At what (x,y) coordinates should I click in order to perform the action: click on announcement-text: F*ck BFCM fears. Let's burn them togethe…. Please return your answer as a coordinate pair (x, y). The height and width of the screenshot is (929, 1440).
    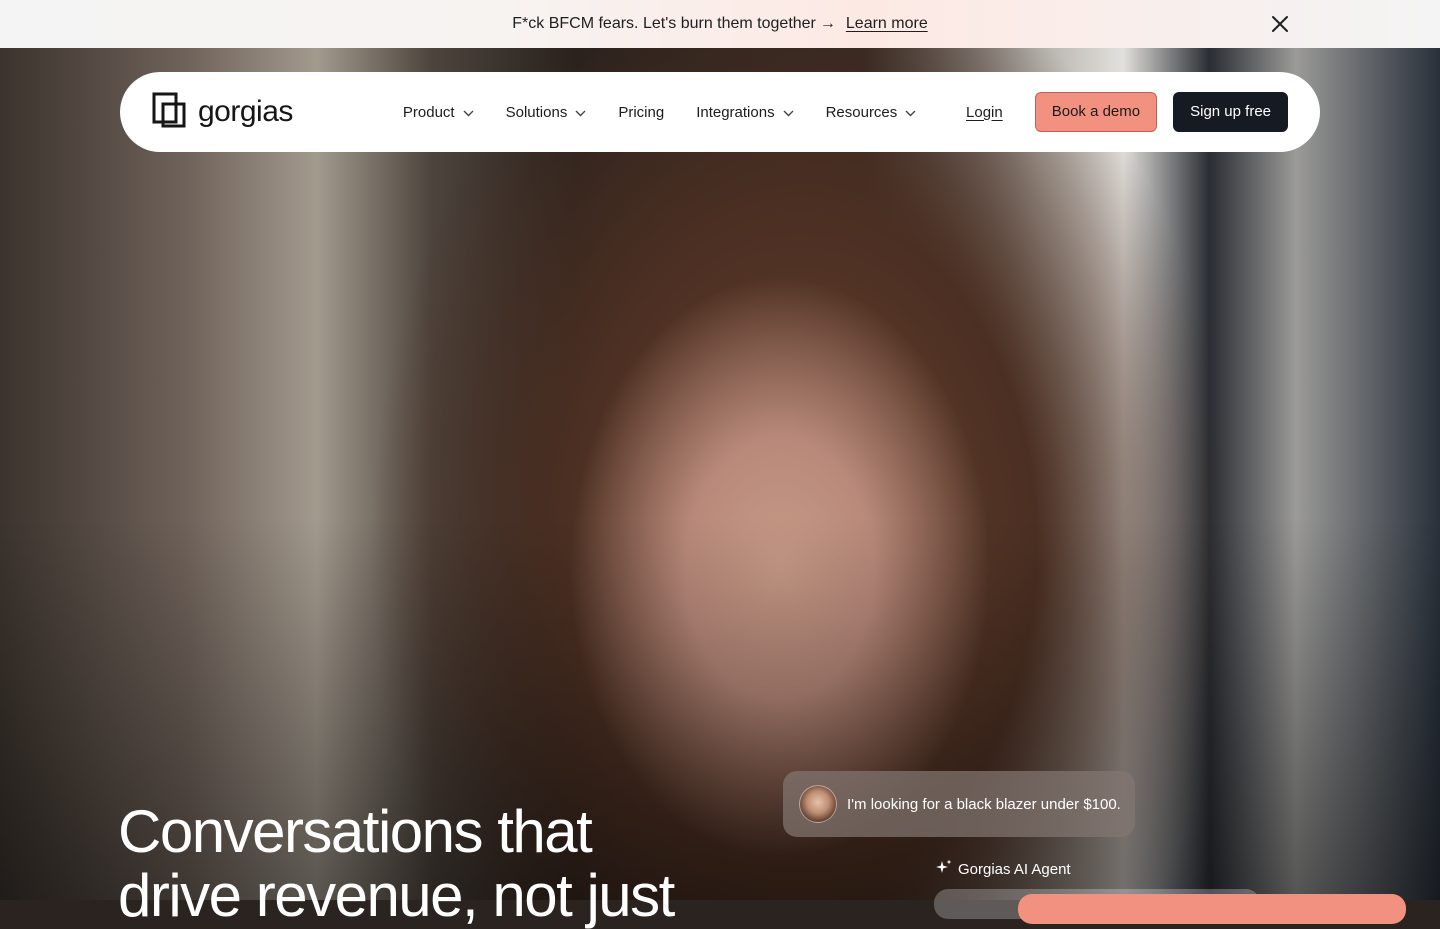
    Looking at the image, I should click on (664, 23).